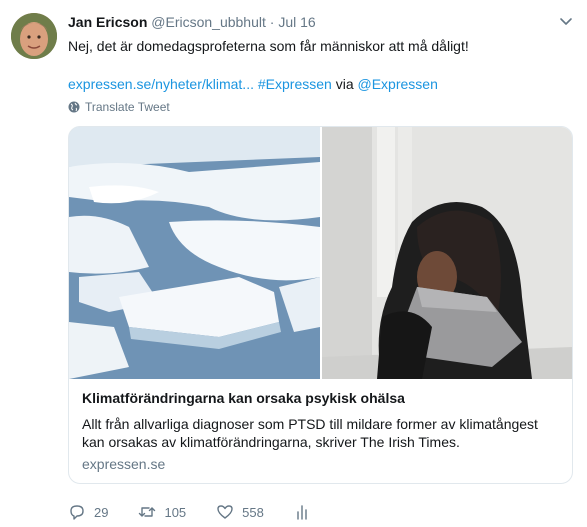  What do you see at coordinates (74, 107) in the screenshot?
I see `globe-icon` at bounding box center [74, 107].